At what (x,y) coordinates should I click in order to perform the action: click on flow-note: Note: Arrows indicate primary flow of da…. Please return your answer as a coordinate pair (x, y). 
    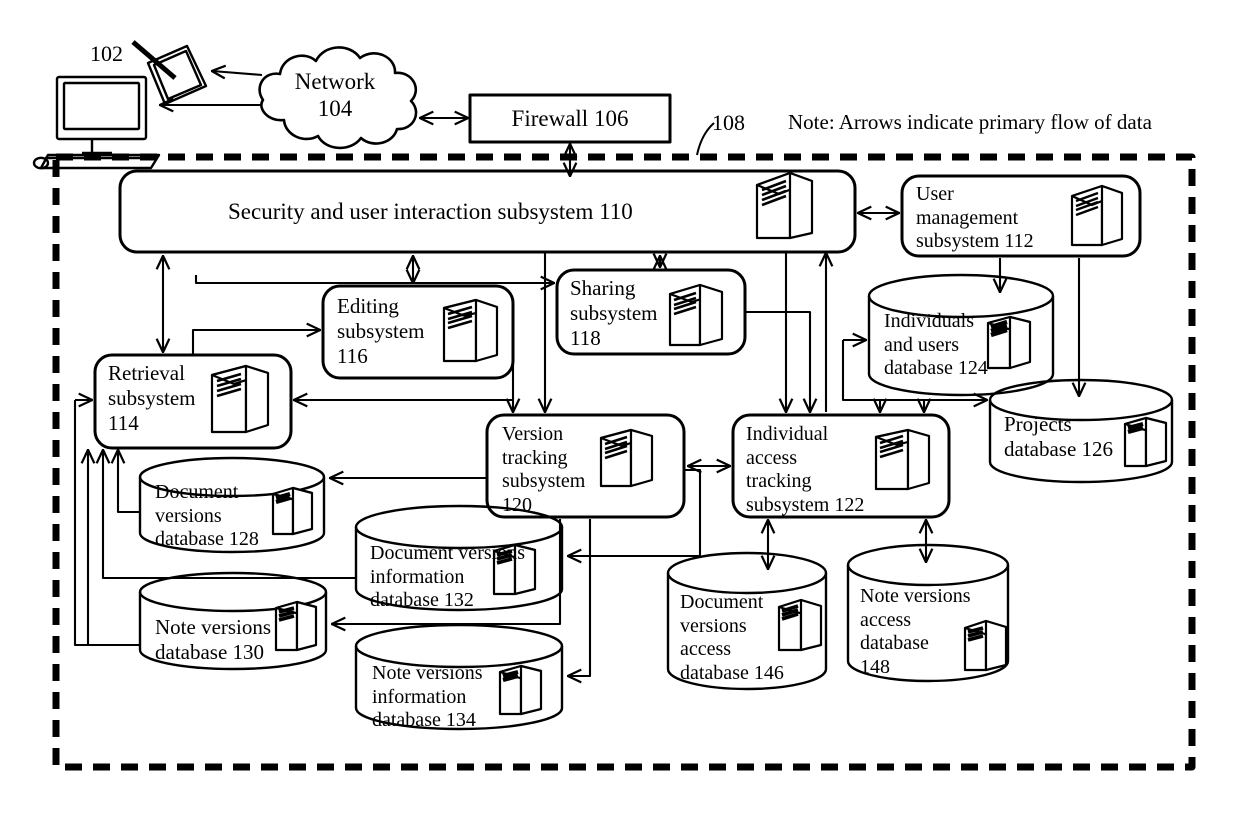
    Looking at the image, I should click on (970, 122).